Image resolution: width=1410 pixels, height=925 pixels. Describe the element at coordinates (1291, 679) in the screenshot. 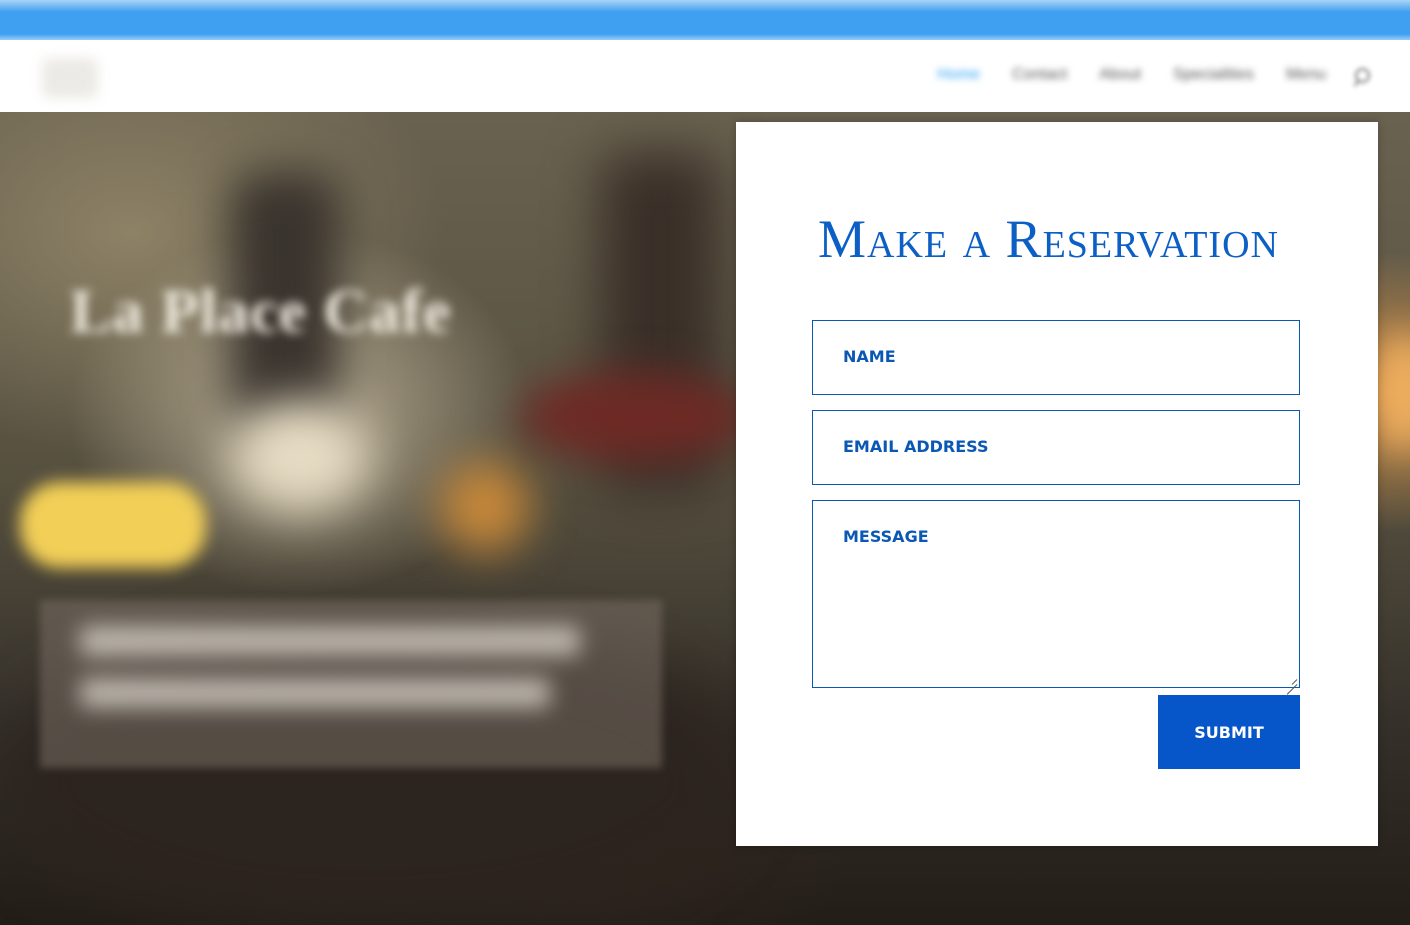

I see `resize-grip-icon` at that location.